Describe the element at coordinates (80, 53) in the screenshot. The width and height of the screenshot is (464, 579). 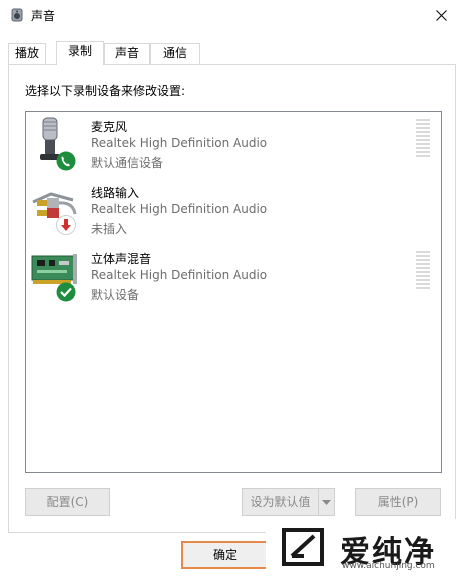
I see `tab-recording: 录制` at that location.